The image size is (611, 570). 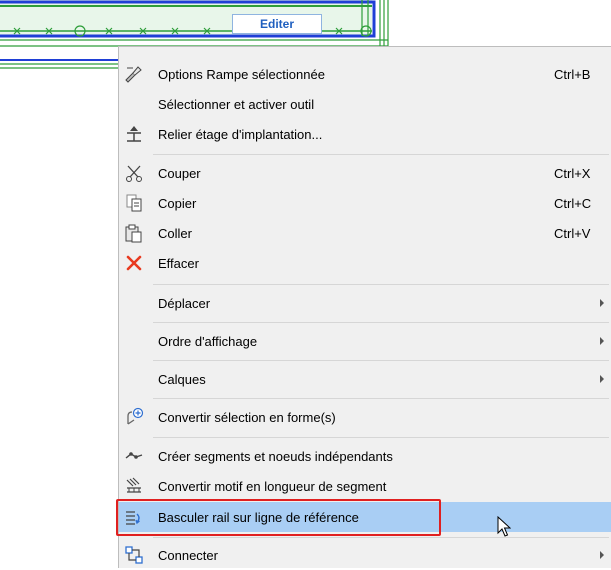 What do you see at coordinates (278, 517) in the screenshot?
I see `annotation-highlight-box` at bounding box center [278, 517].